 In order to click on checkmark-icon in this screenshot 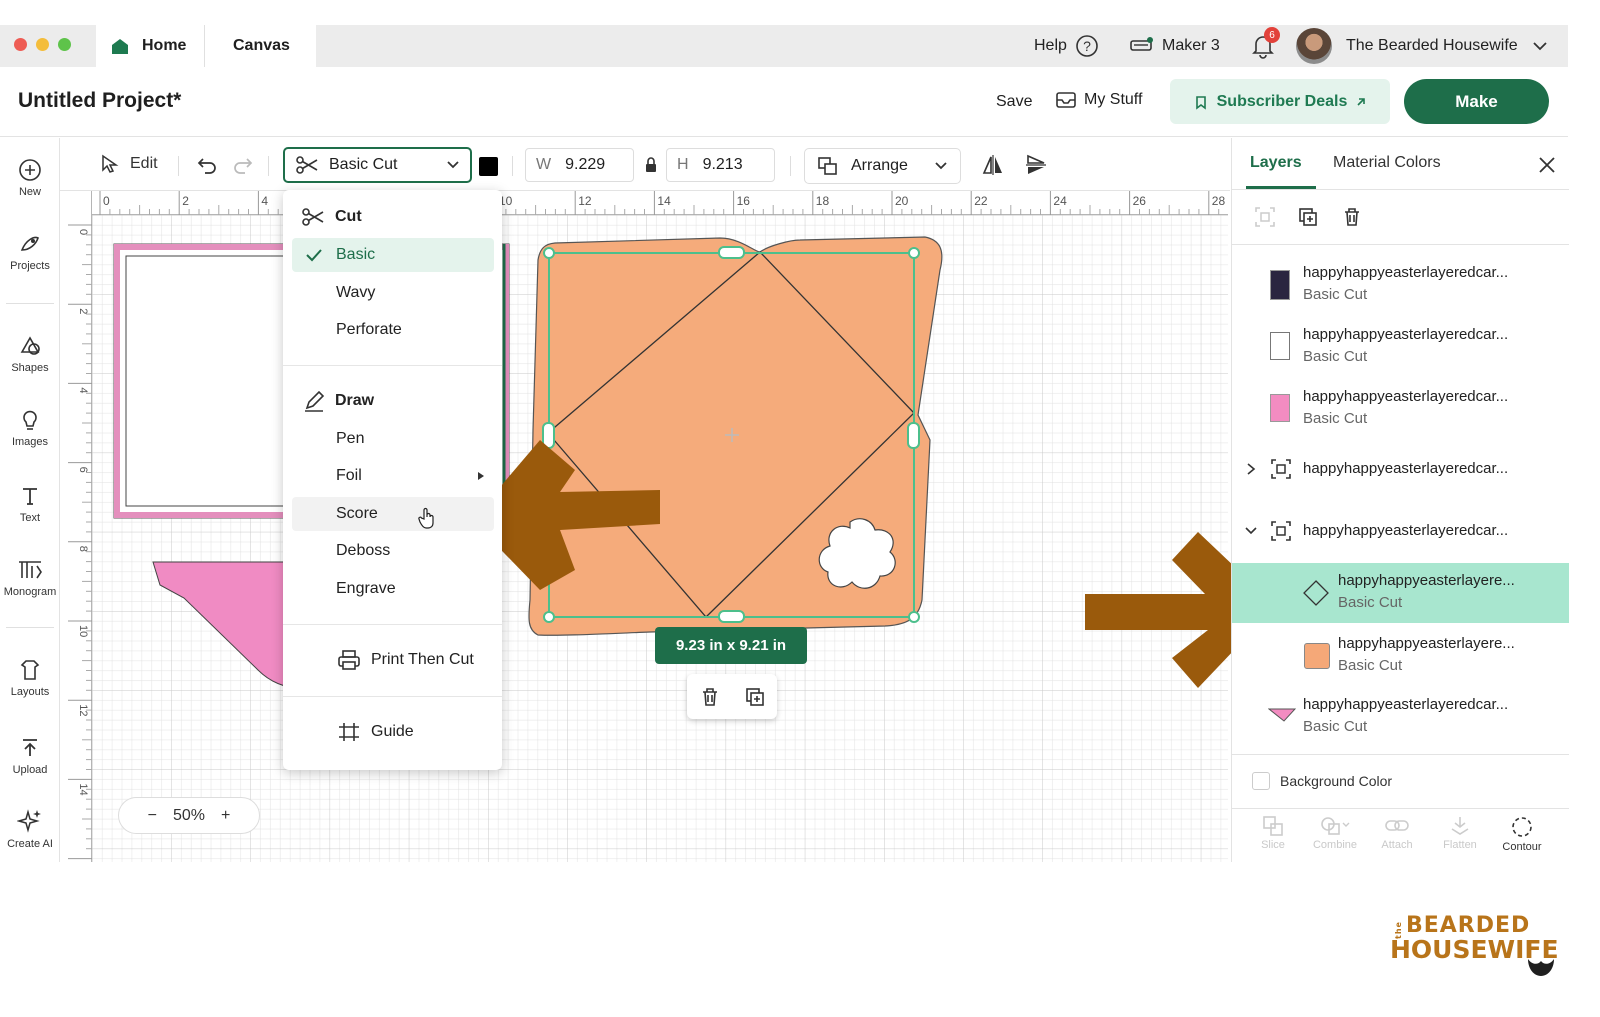, I will do `click(314, 255)`.